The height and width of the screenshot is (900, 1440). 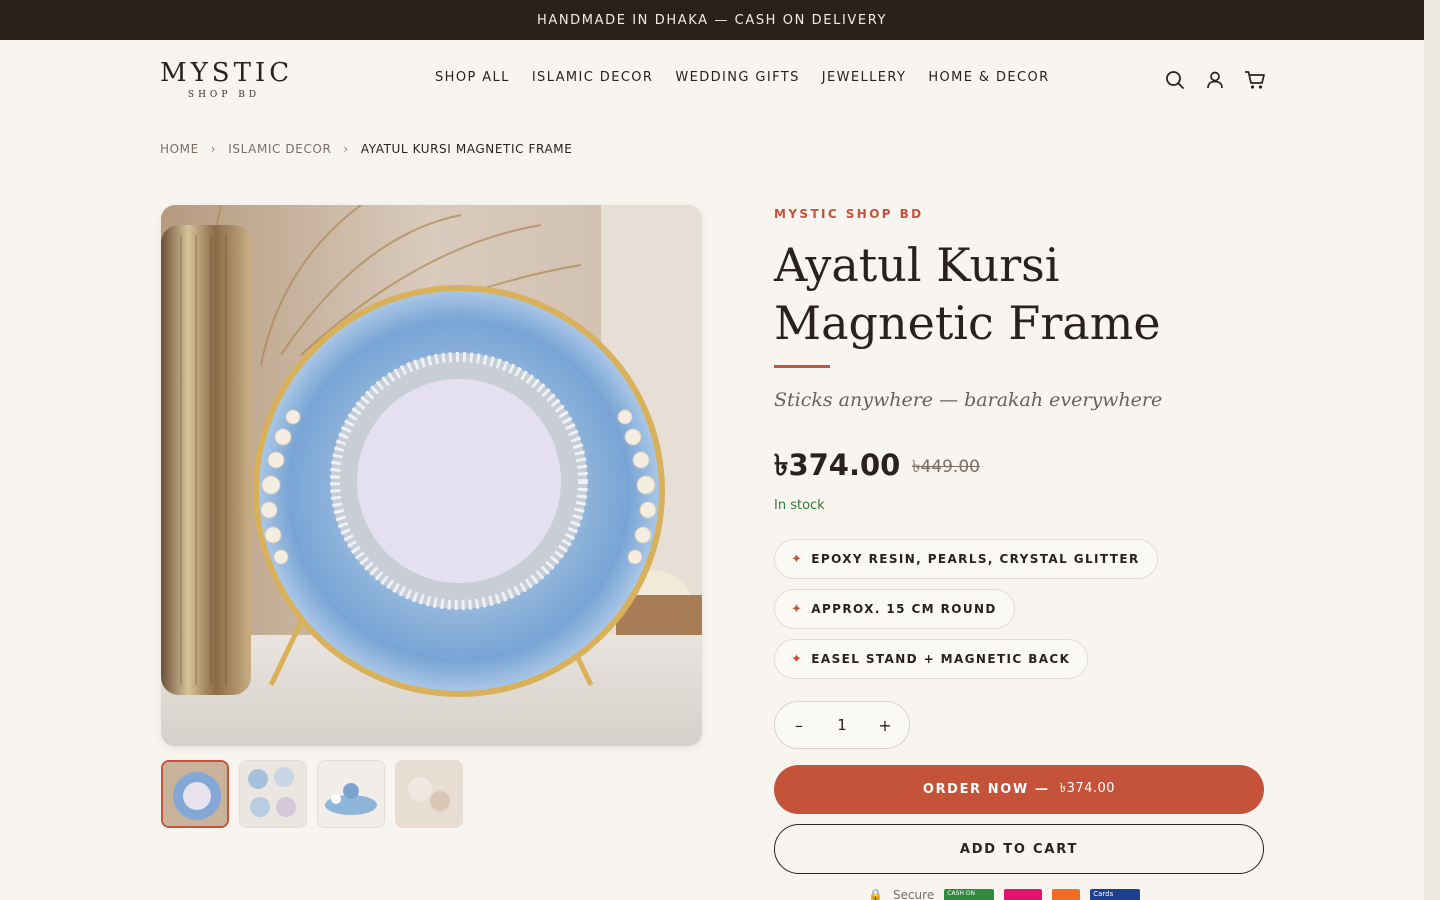 What do you see at coordinates (1175, 80) in the screenshot?
I see `search-icon` at bounding box center [1175, 80].